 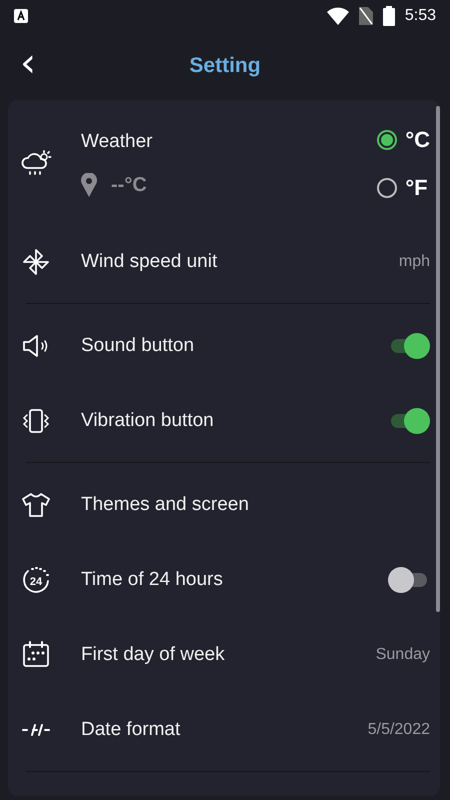 I want to click on location-pin-icon, so click(x=89, y=185).